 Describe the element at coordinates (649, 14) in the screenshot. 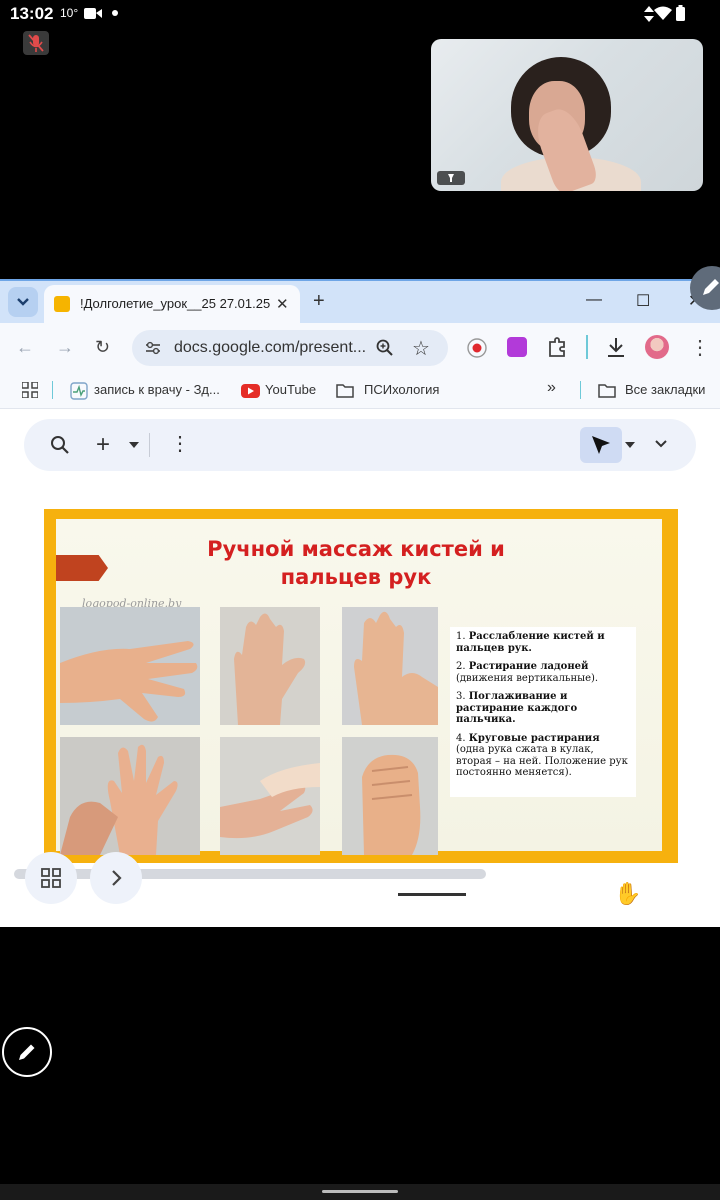

I see `data-transfer-icon` at that location.